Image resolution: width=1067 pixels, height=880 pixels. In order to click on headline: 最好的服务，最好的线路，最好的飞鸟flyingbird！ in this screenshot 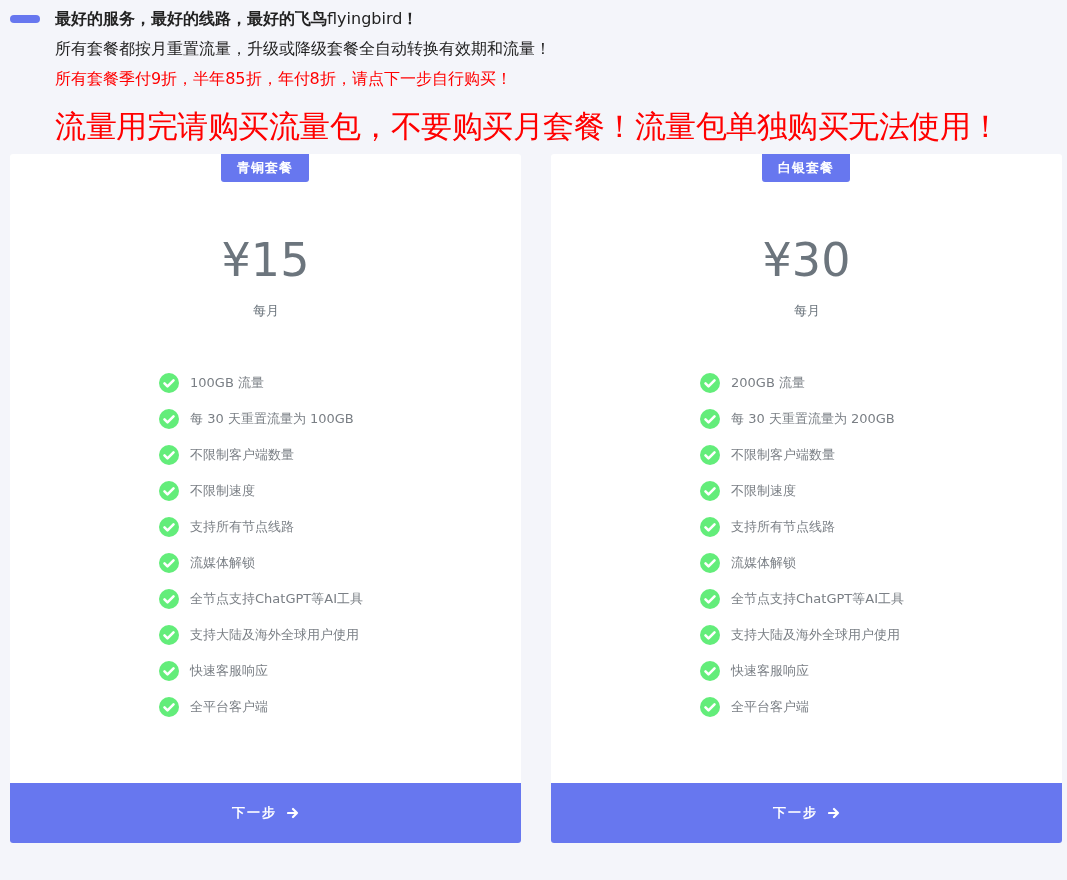, I will do `click(237, 19)`.